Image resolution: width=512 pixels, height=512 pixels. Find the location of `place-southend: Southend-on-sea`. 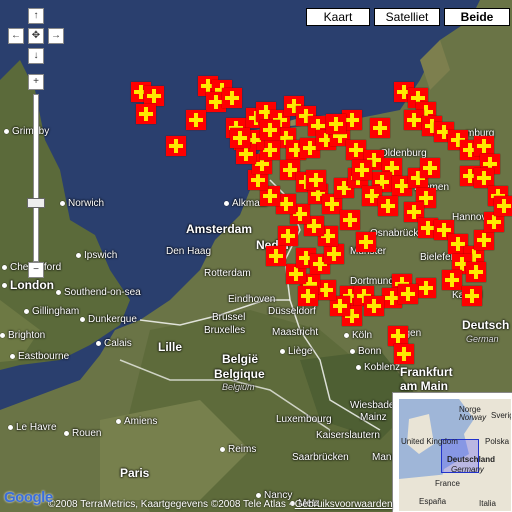

place-southend: Southend-on-sea is located at coordinates (98, 292).